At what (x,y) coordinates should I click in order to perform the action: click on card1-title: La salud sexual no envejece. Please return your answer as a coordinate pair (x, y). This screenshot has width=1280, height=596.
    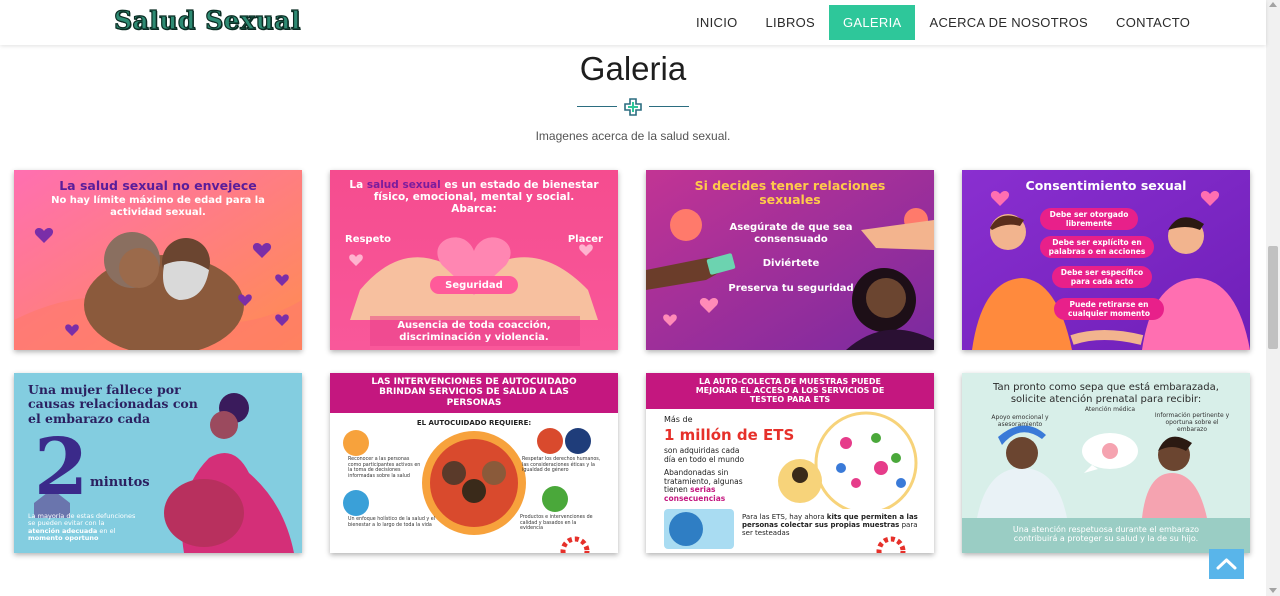
    Looking at the image, I should click on (158, 185).